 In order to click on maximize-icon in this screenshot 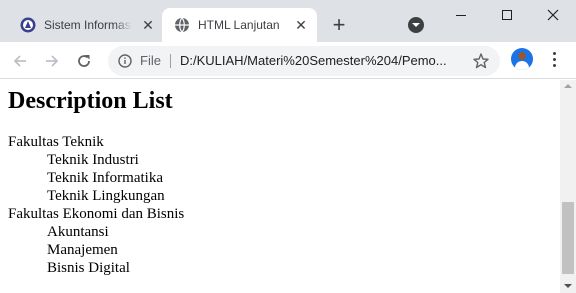, I will do `click(507, 15)`.